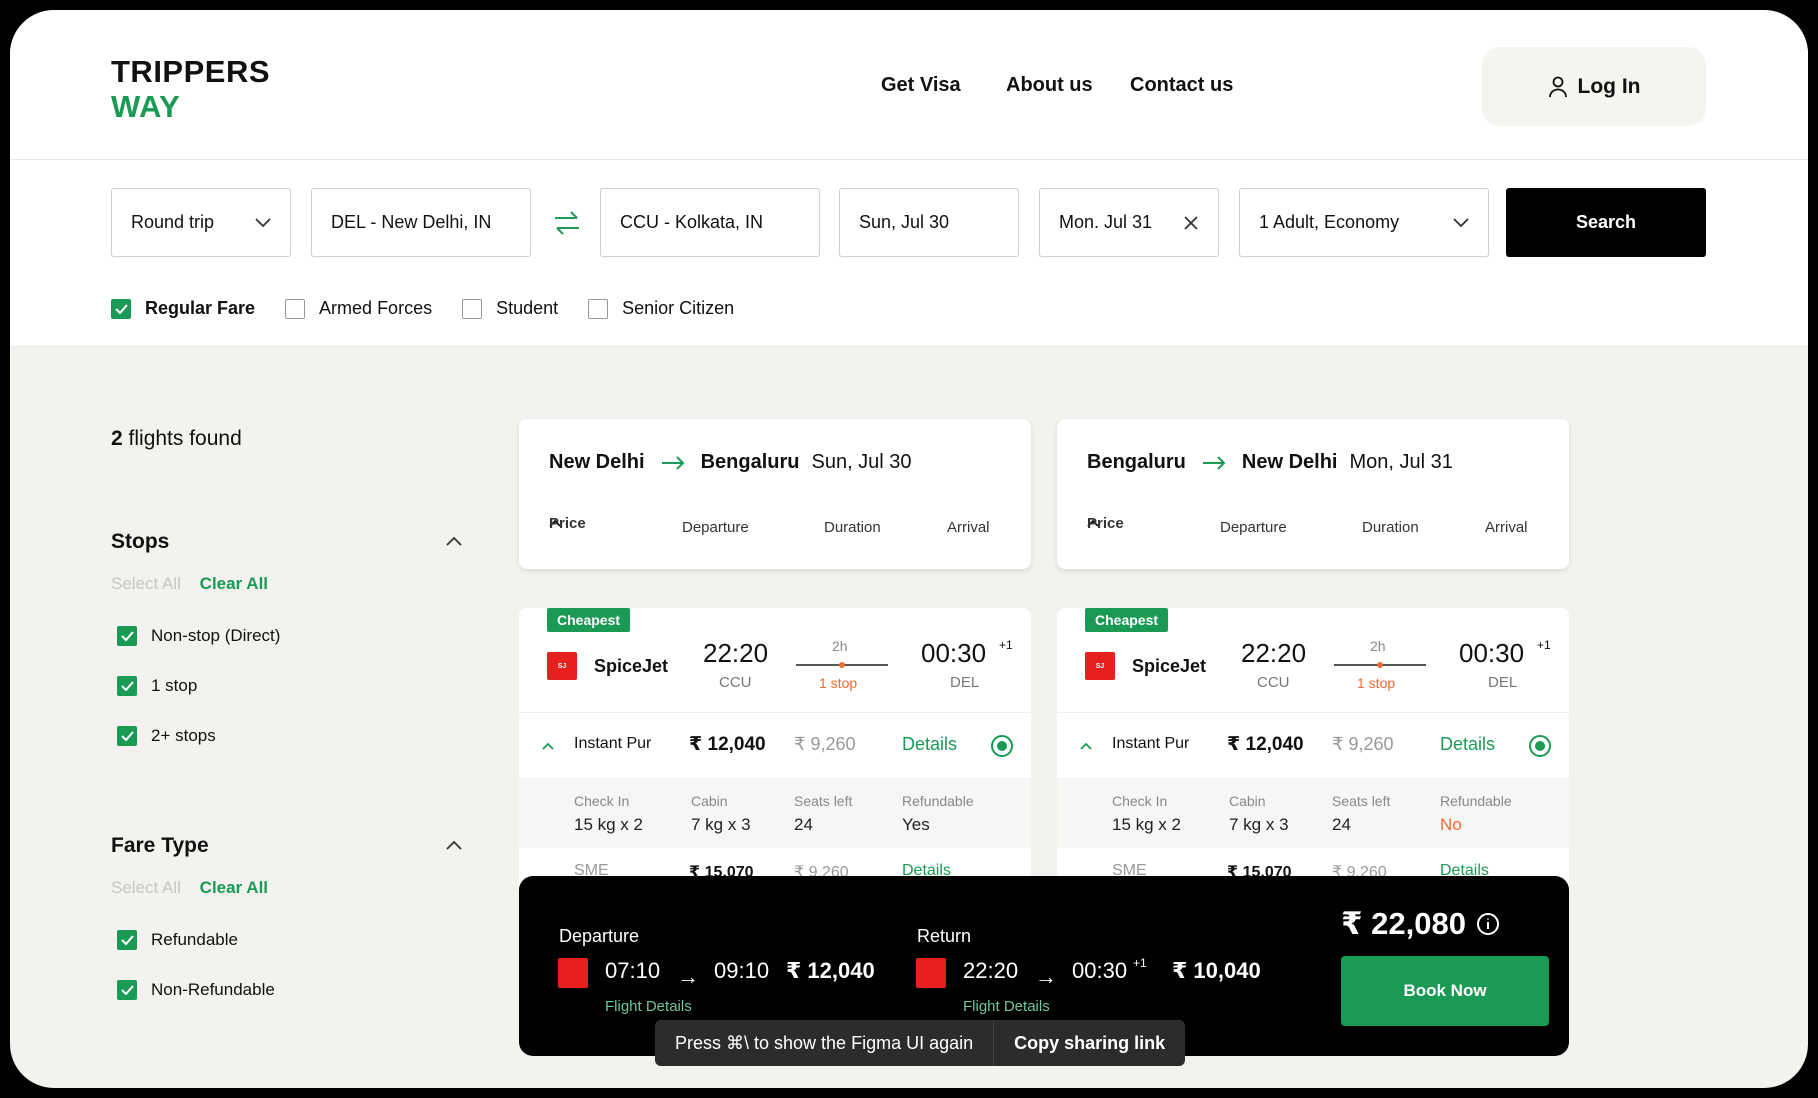 The height and width of the screenshot is (1098, 1818). Describe the element at coordinates (1127, 620) in the screenshot. I see `cheapest-badge: Cheapest` at that location.